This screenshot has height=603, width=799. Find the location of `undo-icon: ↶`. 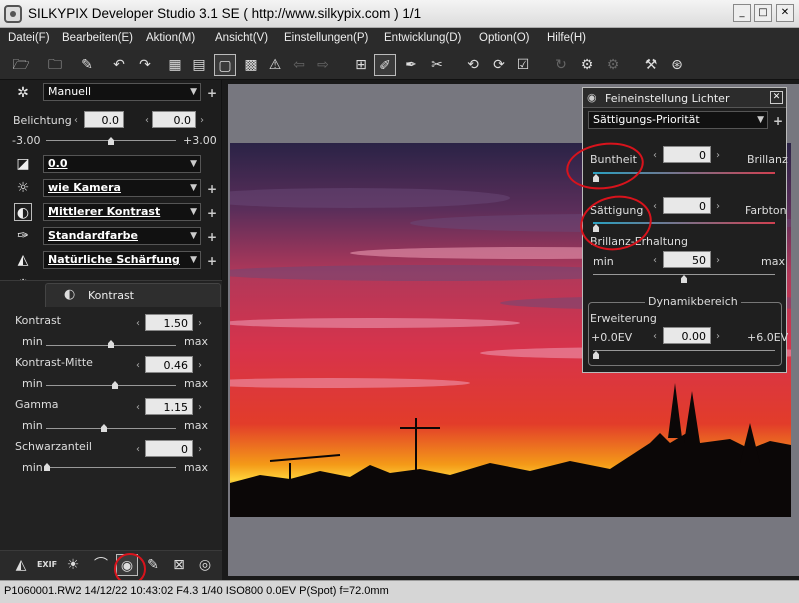

undo-icon: ↶ is located at coordinates (119, 65).